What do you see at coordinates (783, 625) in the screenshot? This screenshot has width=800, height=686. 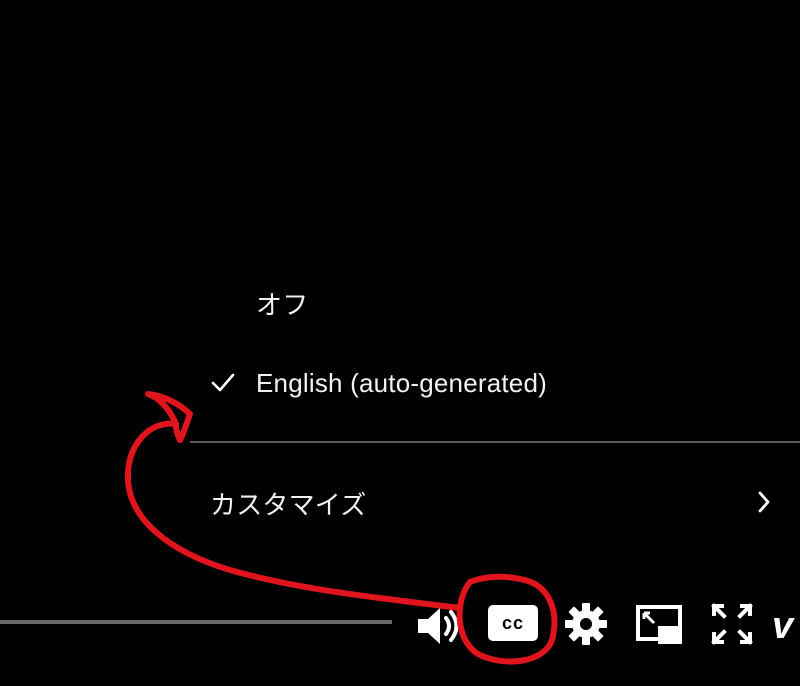 I see `partial-logo-text: v` at bounding box center [783, 625].